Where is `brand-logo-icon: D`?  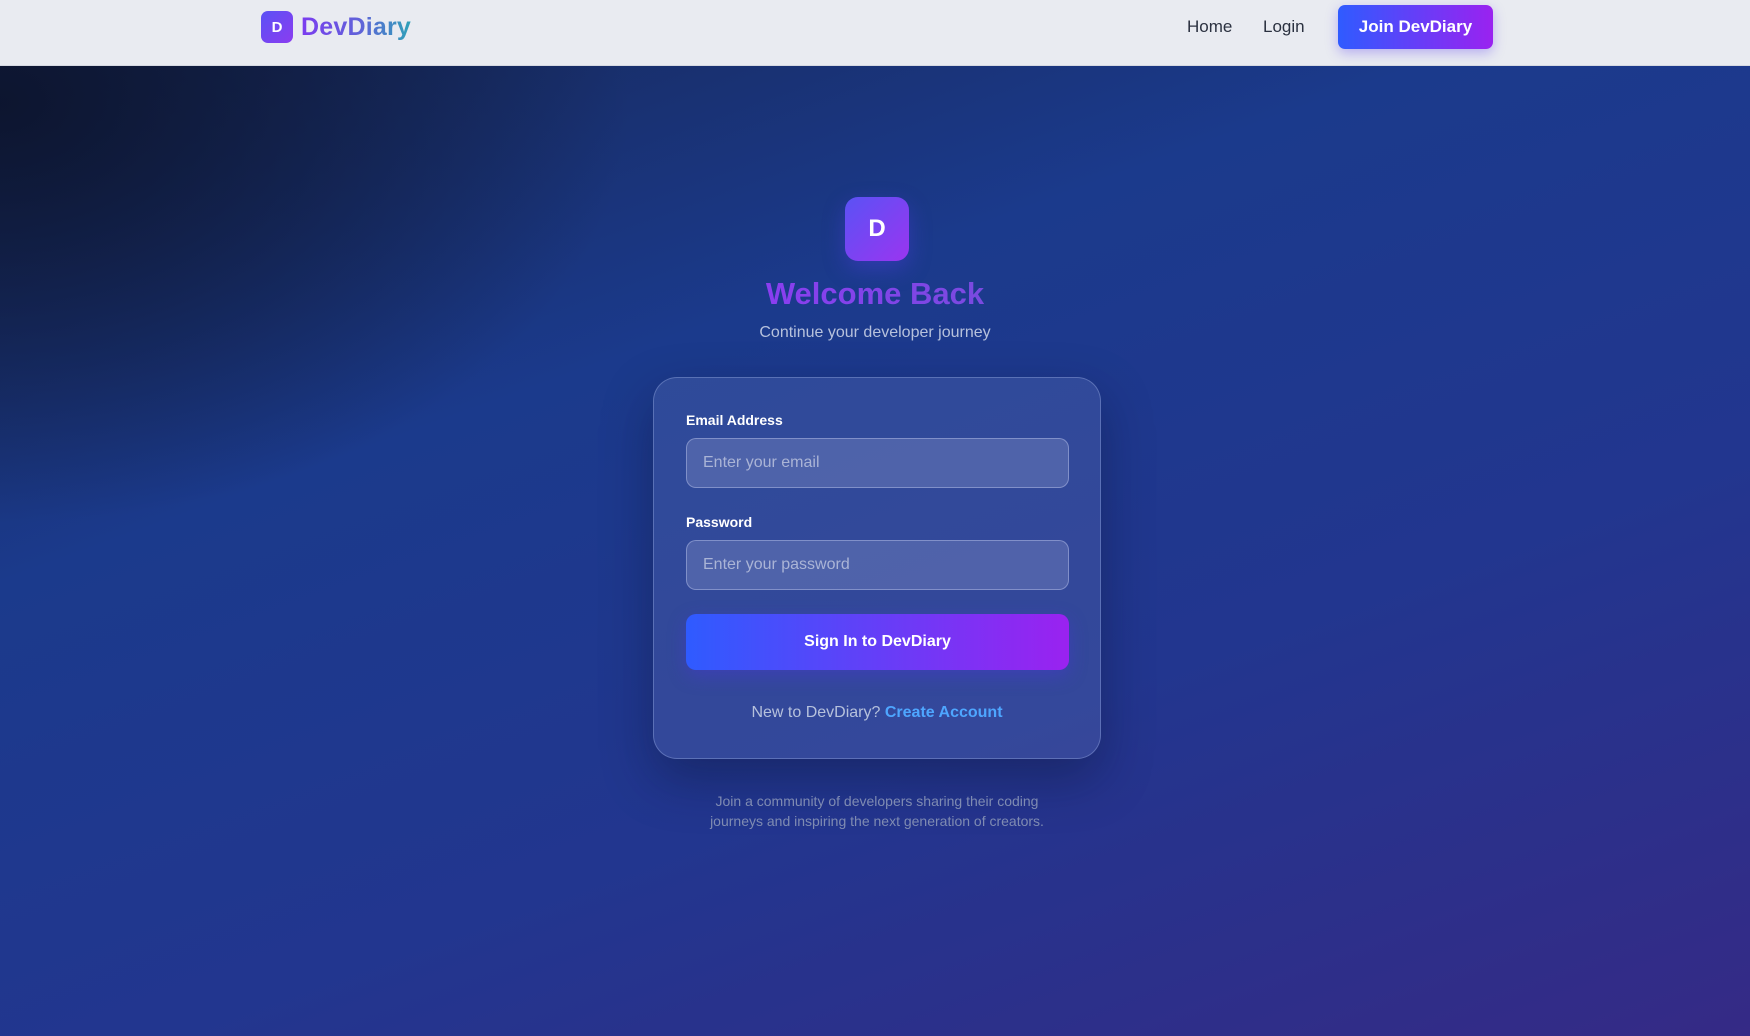
brand-logo-icon: D is located at coordinates (277, 27).